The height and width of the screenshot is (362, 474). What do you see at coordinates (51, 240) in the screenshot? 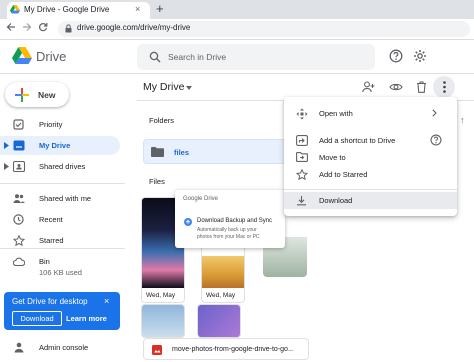
I see `sidebar-item-label: Starred` at bounding box center [51, 240].